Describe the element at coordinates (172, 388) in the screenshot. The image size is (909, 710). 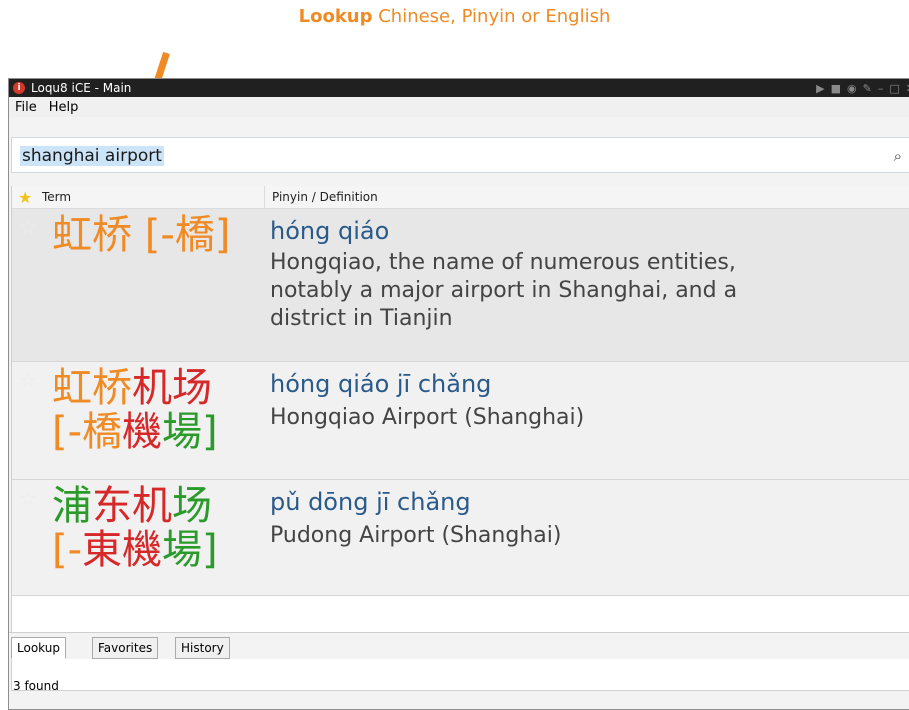
I see `term-simplified: 机场` at that location.